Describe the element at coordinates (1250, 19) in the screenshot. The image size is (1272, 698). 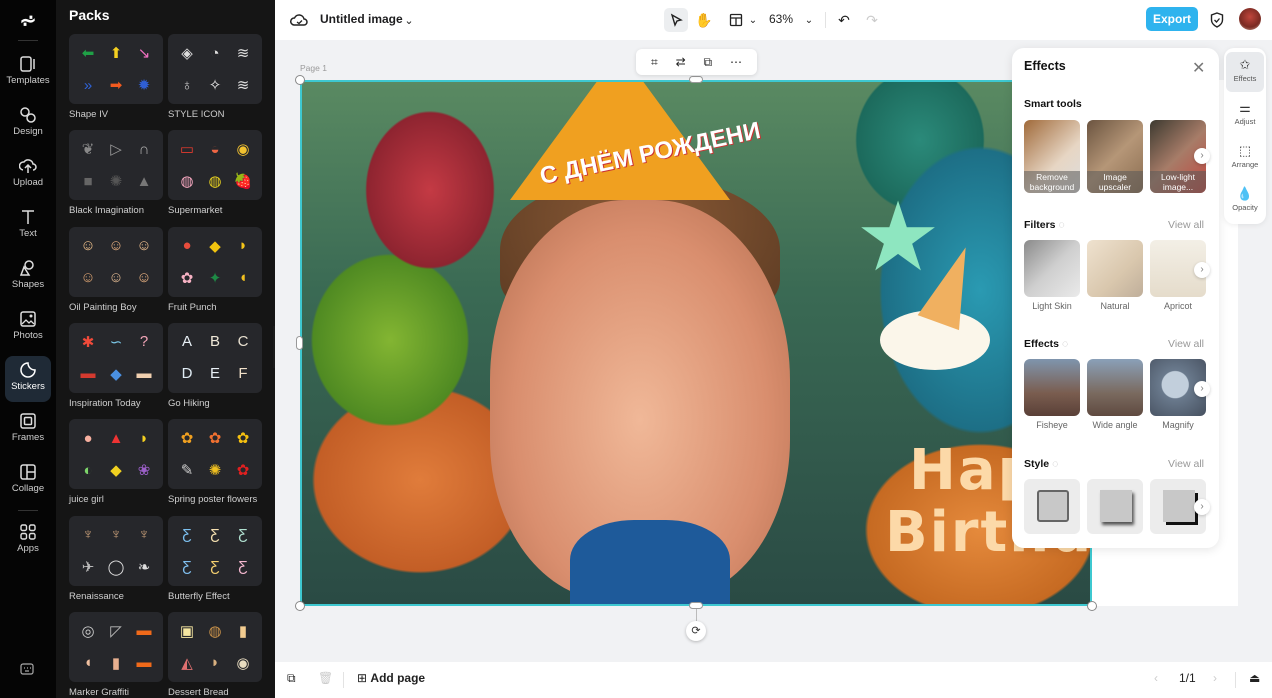
I see `user-avatar` at that location.